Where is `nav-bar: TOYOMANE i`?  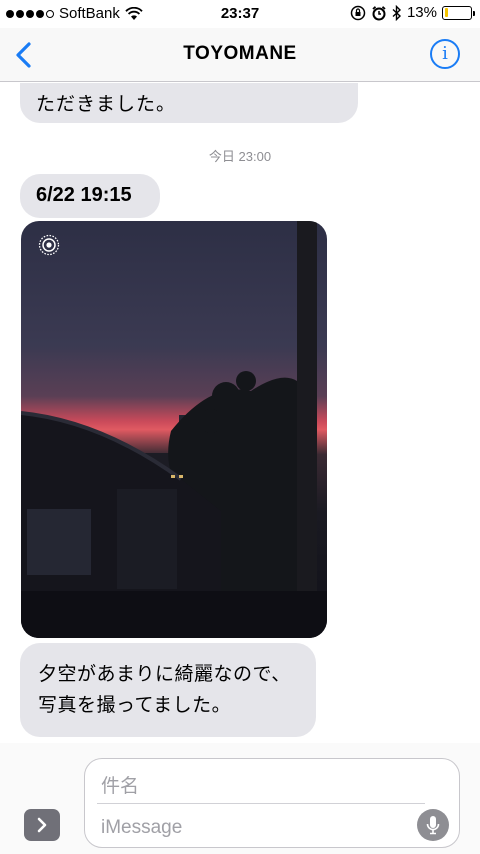 nav-bar: TOYOMANE i is located at coordinates (240, 55).